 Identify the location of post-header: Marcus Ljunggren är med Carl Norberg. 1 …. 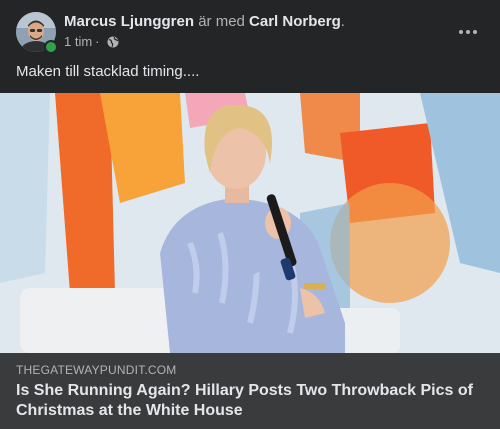
(250, 31).